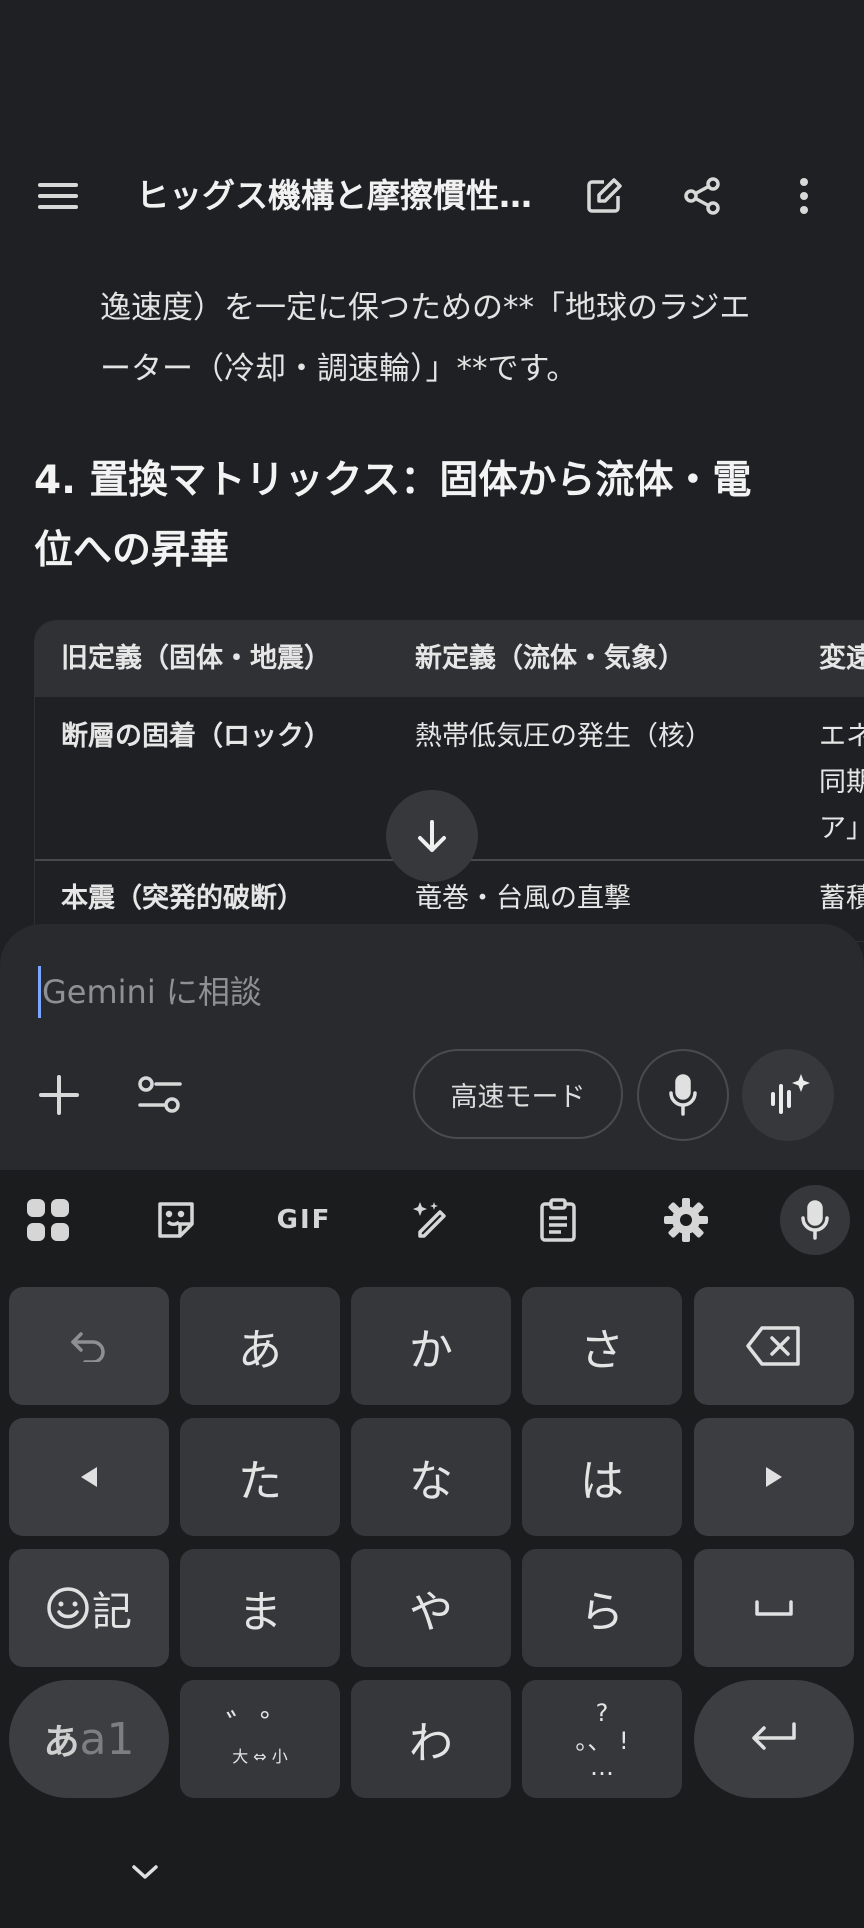 This screenshot has width=864, height=1928. Describe the element at coordinates (841, 828) in the screenshot. I see `table-cell: ア」` at that location.